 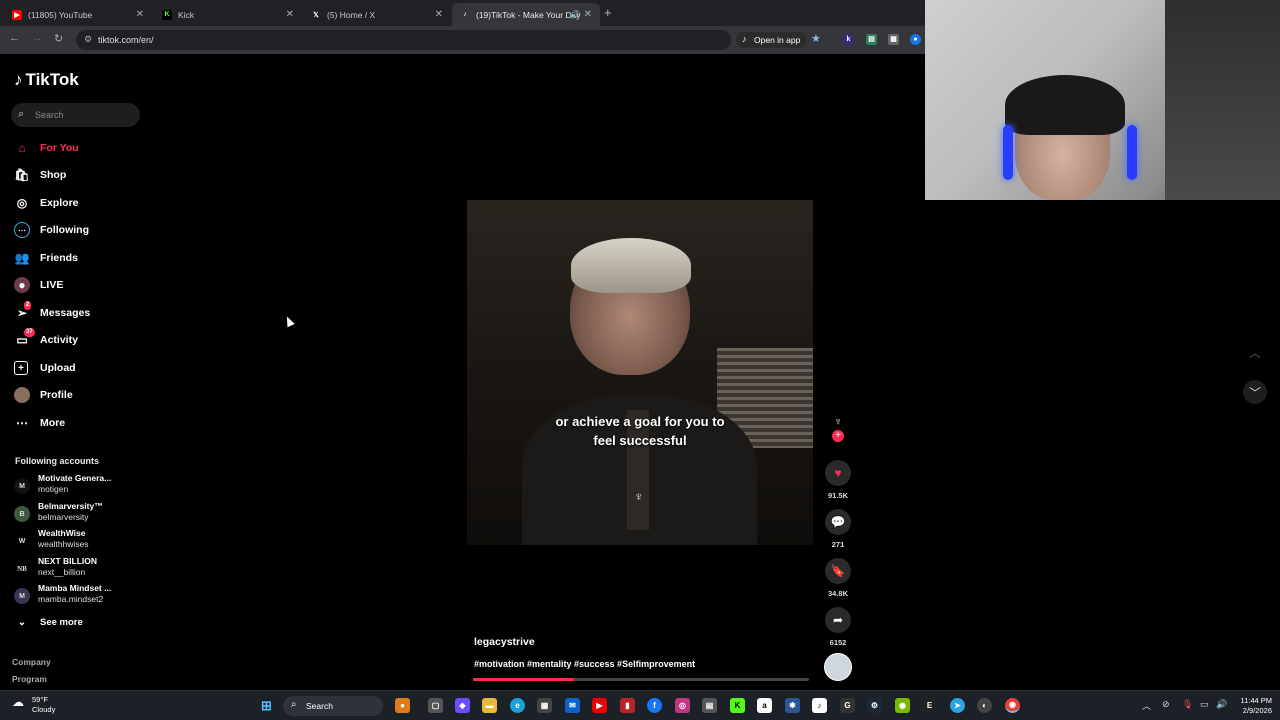 I want to click on creator-avatar-button: ♆ +, so click(x=838, y=429).